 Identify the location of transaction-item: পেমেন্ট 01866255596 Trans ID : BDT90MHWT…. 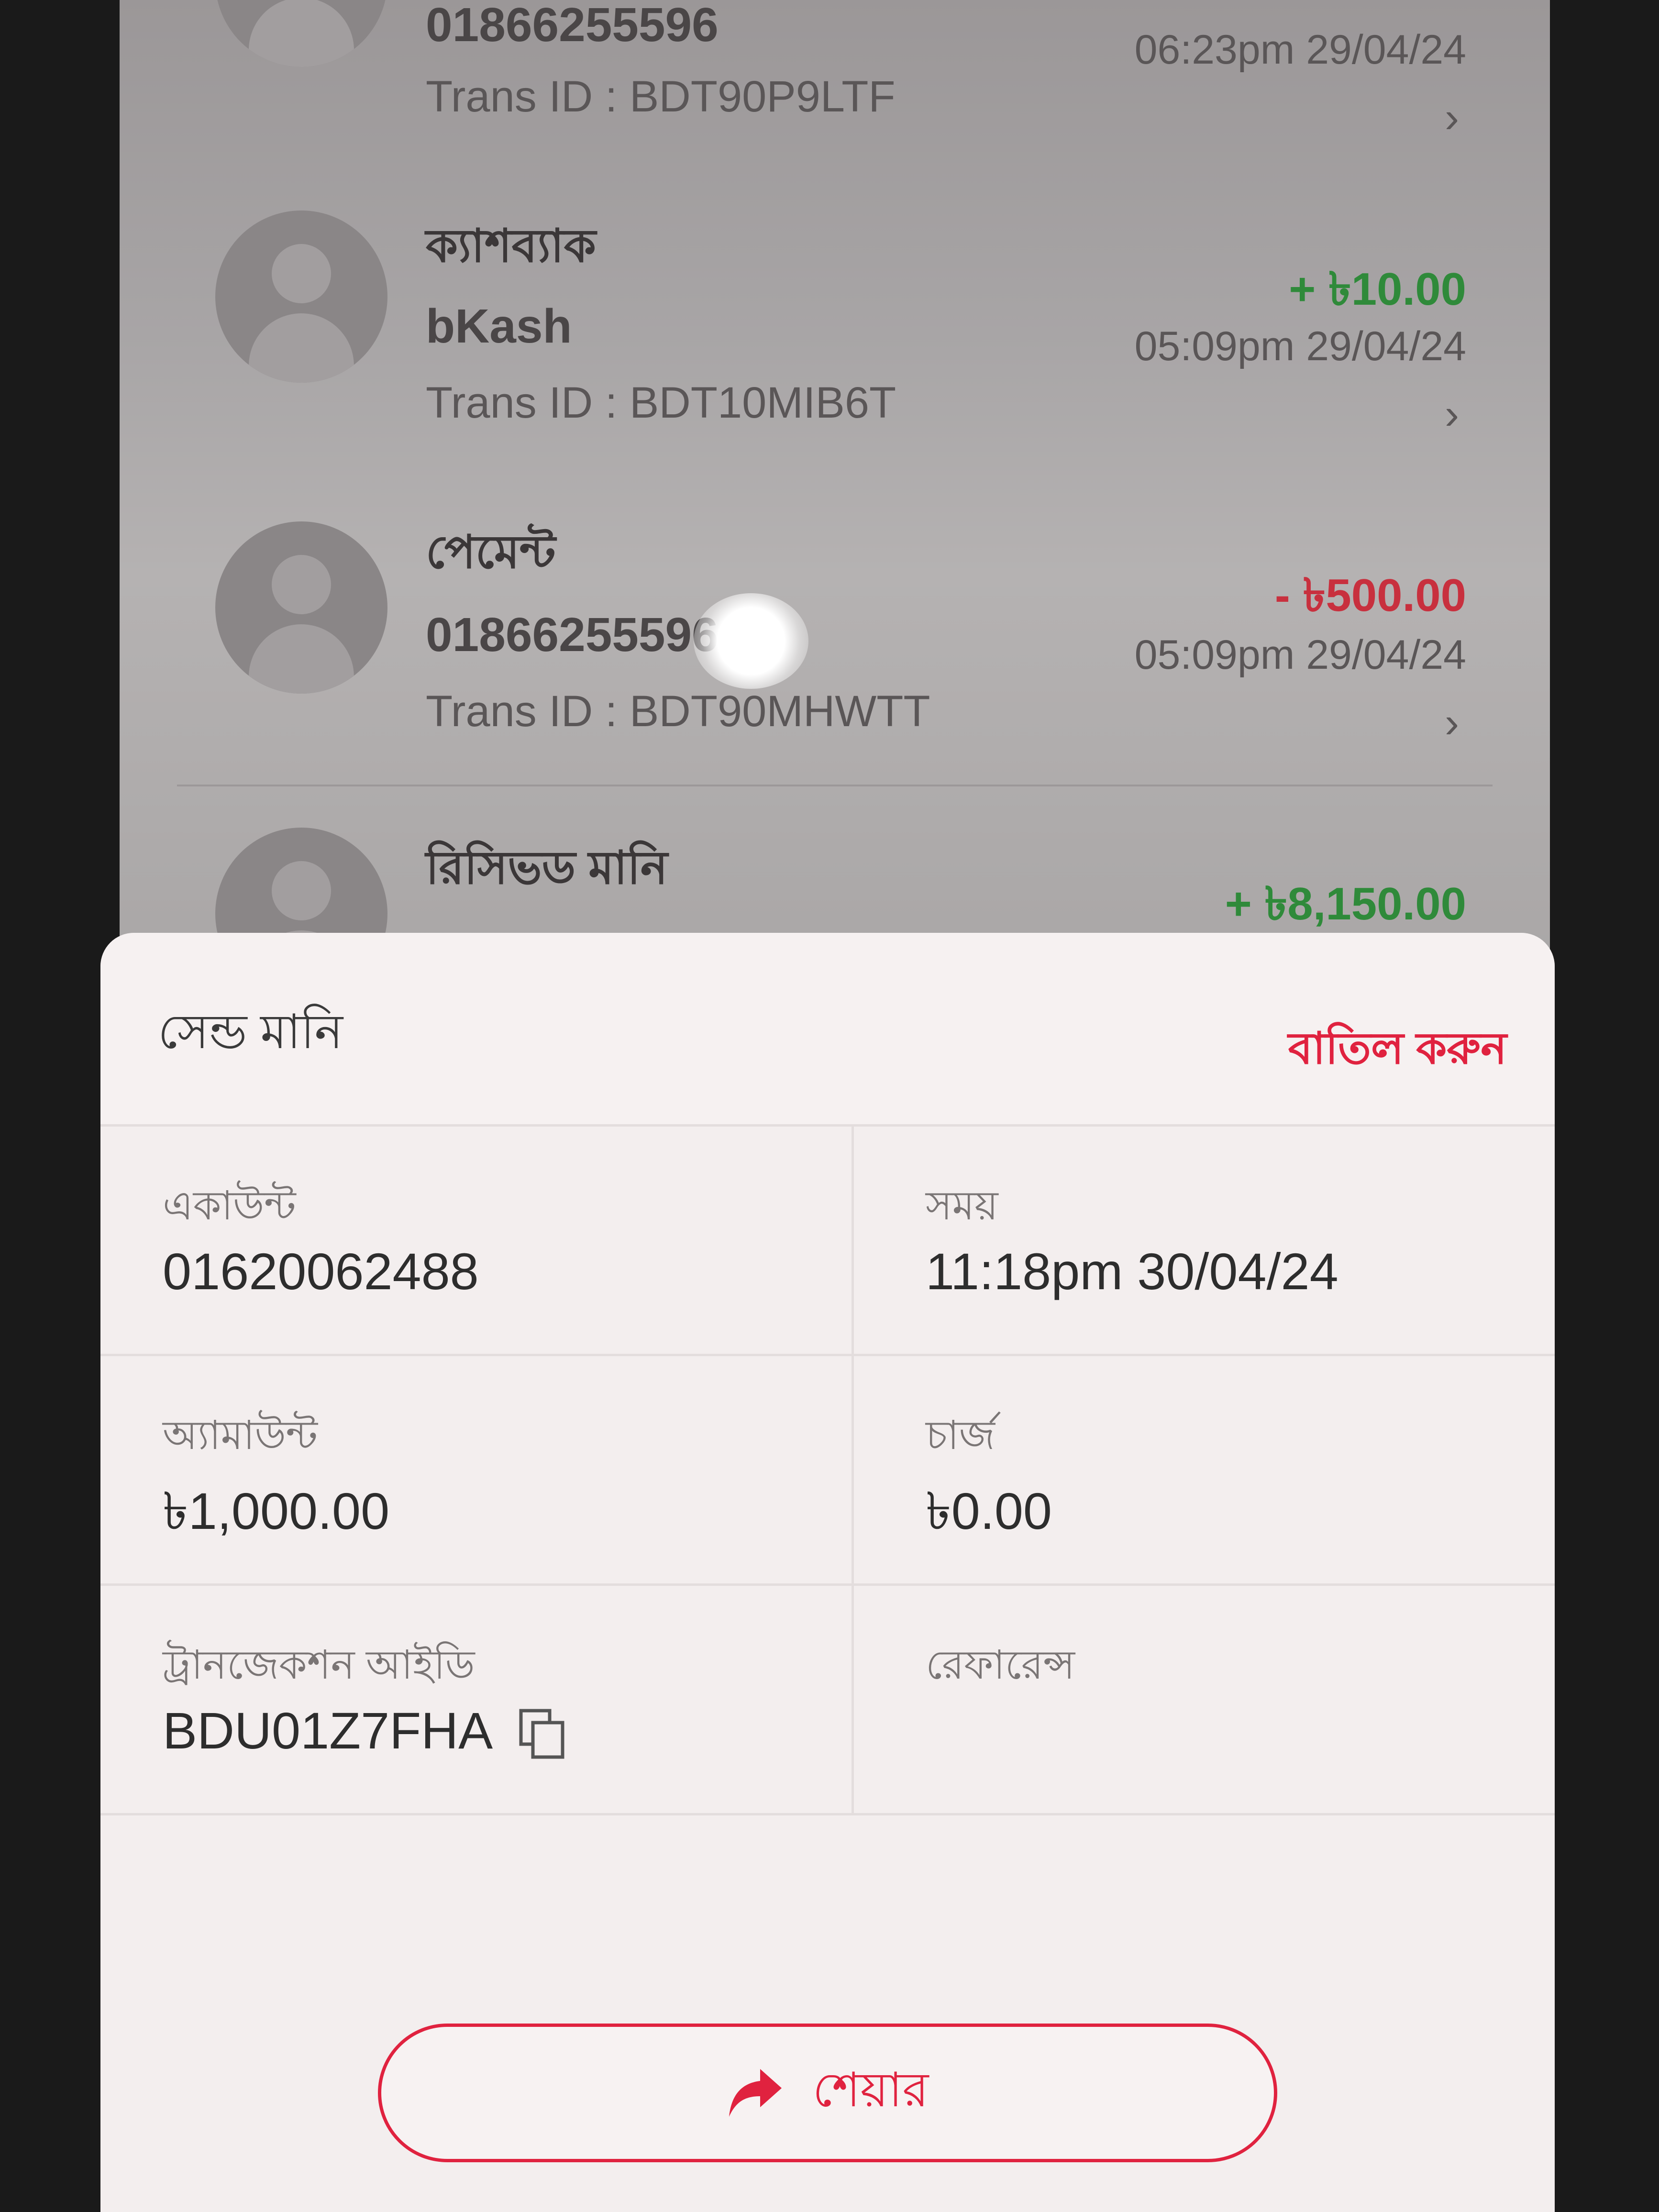
(835, 655).